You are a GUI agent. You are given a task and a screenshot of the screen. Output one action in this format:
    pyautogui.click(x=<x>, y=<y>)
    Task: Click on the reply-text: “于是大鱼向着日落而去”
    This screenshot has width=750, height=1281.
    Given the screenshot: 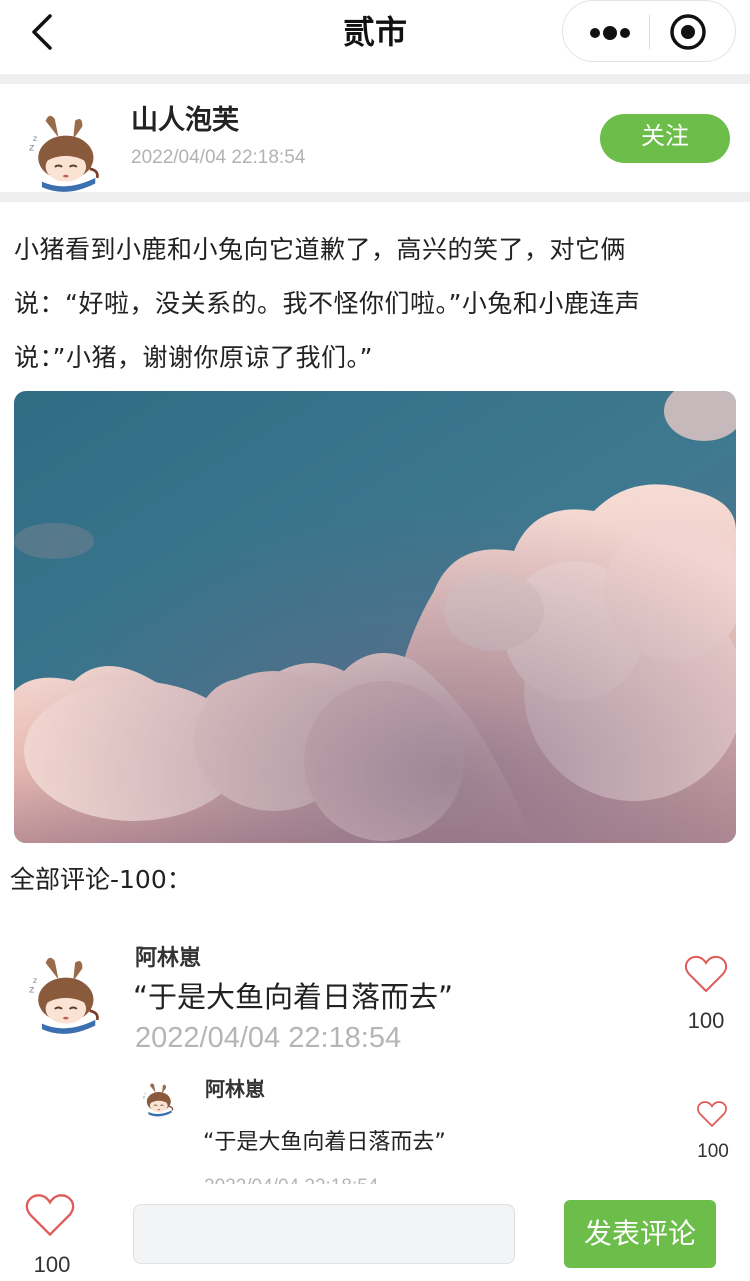 What is the action you would take?
    pyautogui.click(x=324, y=1142)
    